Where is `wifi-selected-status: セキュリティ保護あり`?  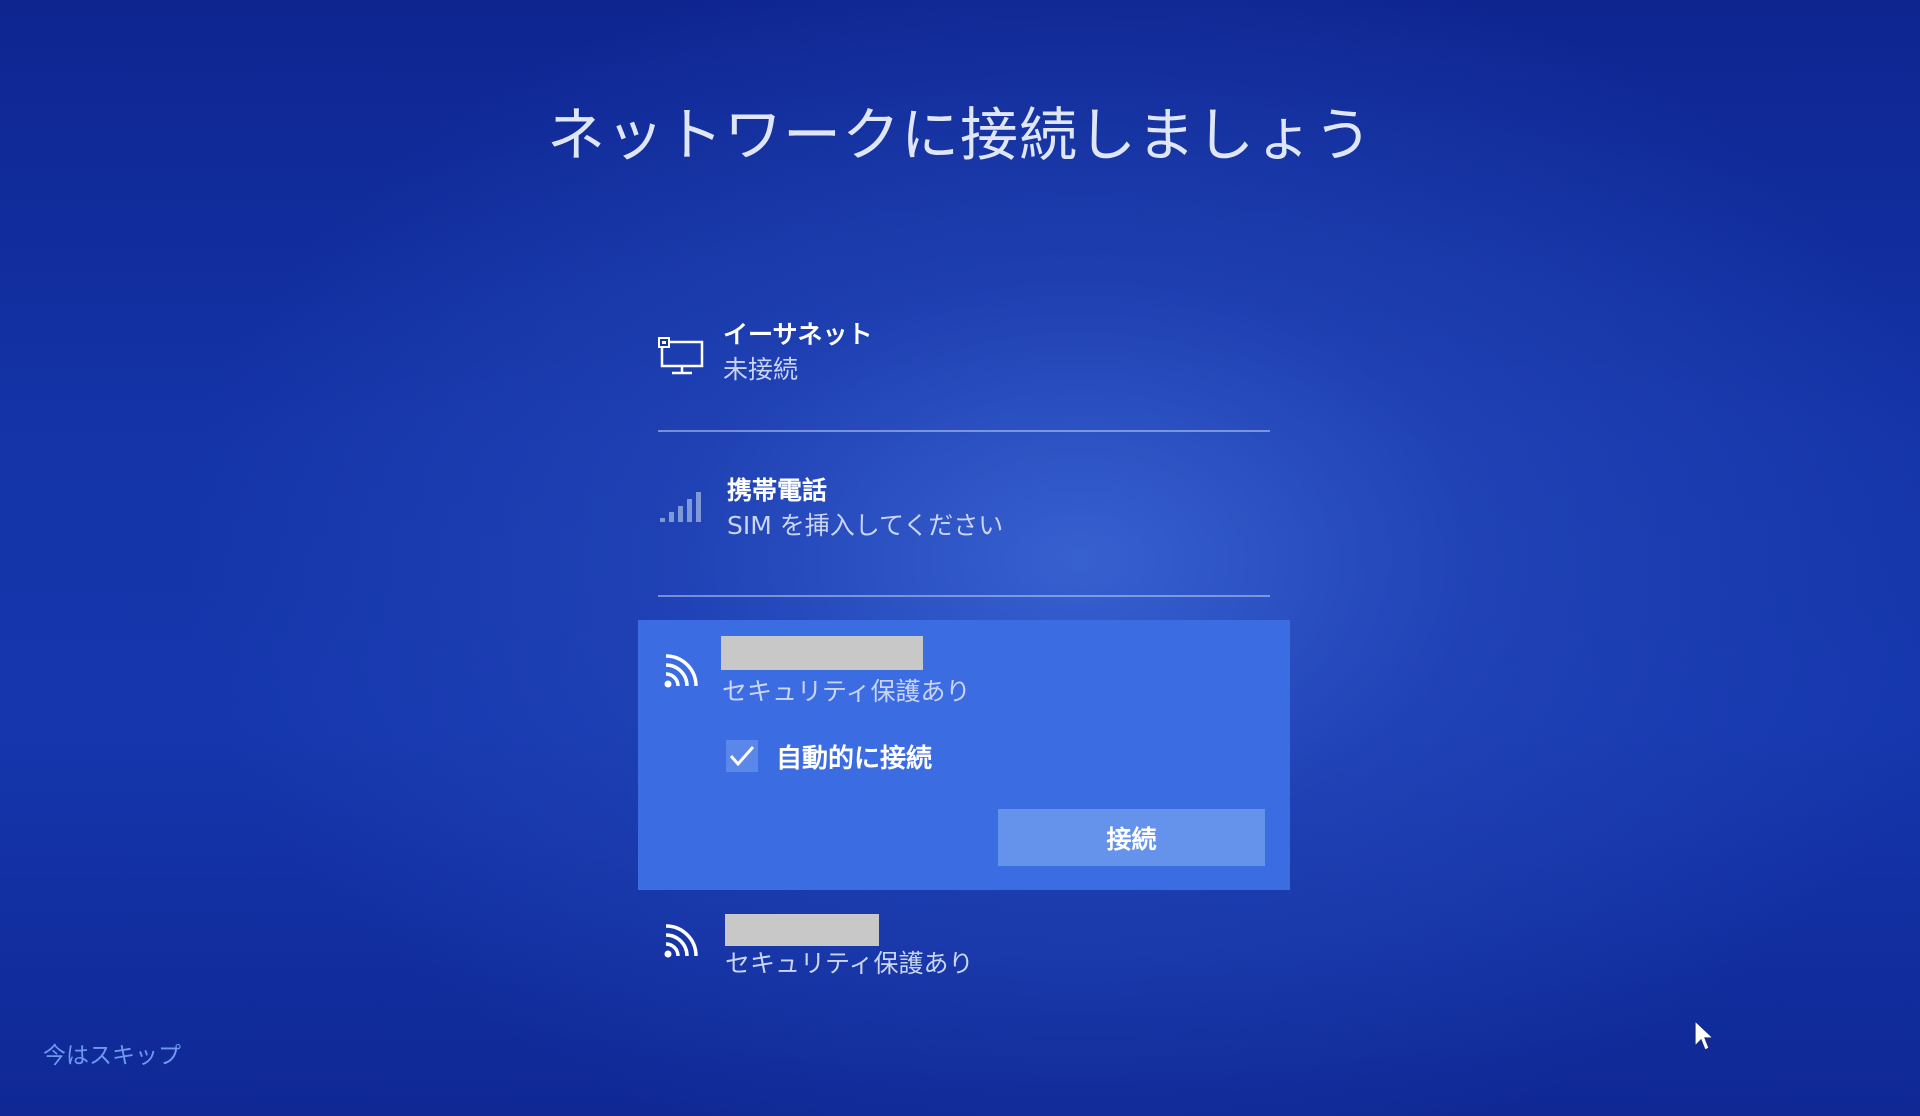
wifi-selected-status: セキュリティ保護あり is located at coordinates (846, 691).